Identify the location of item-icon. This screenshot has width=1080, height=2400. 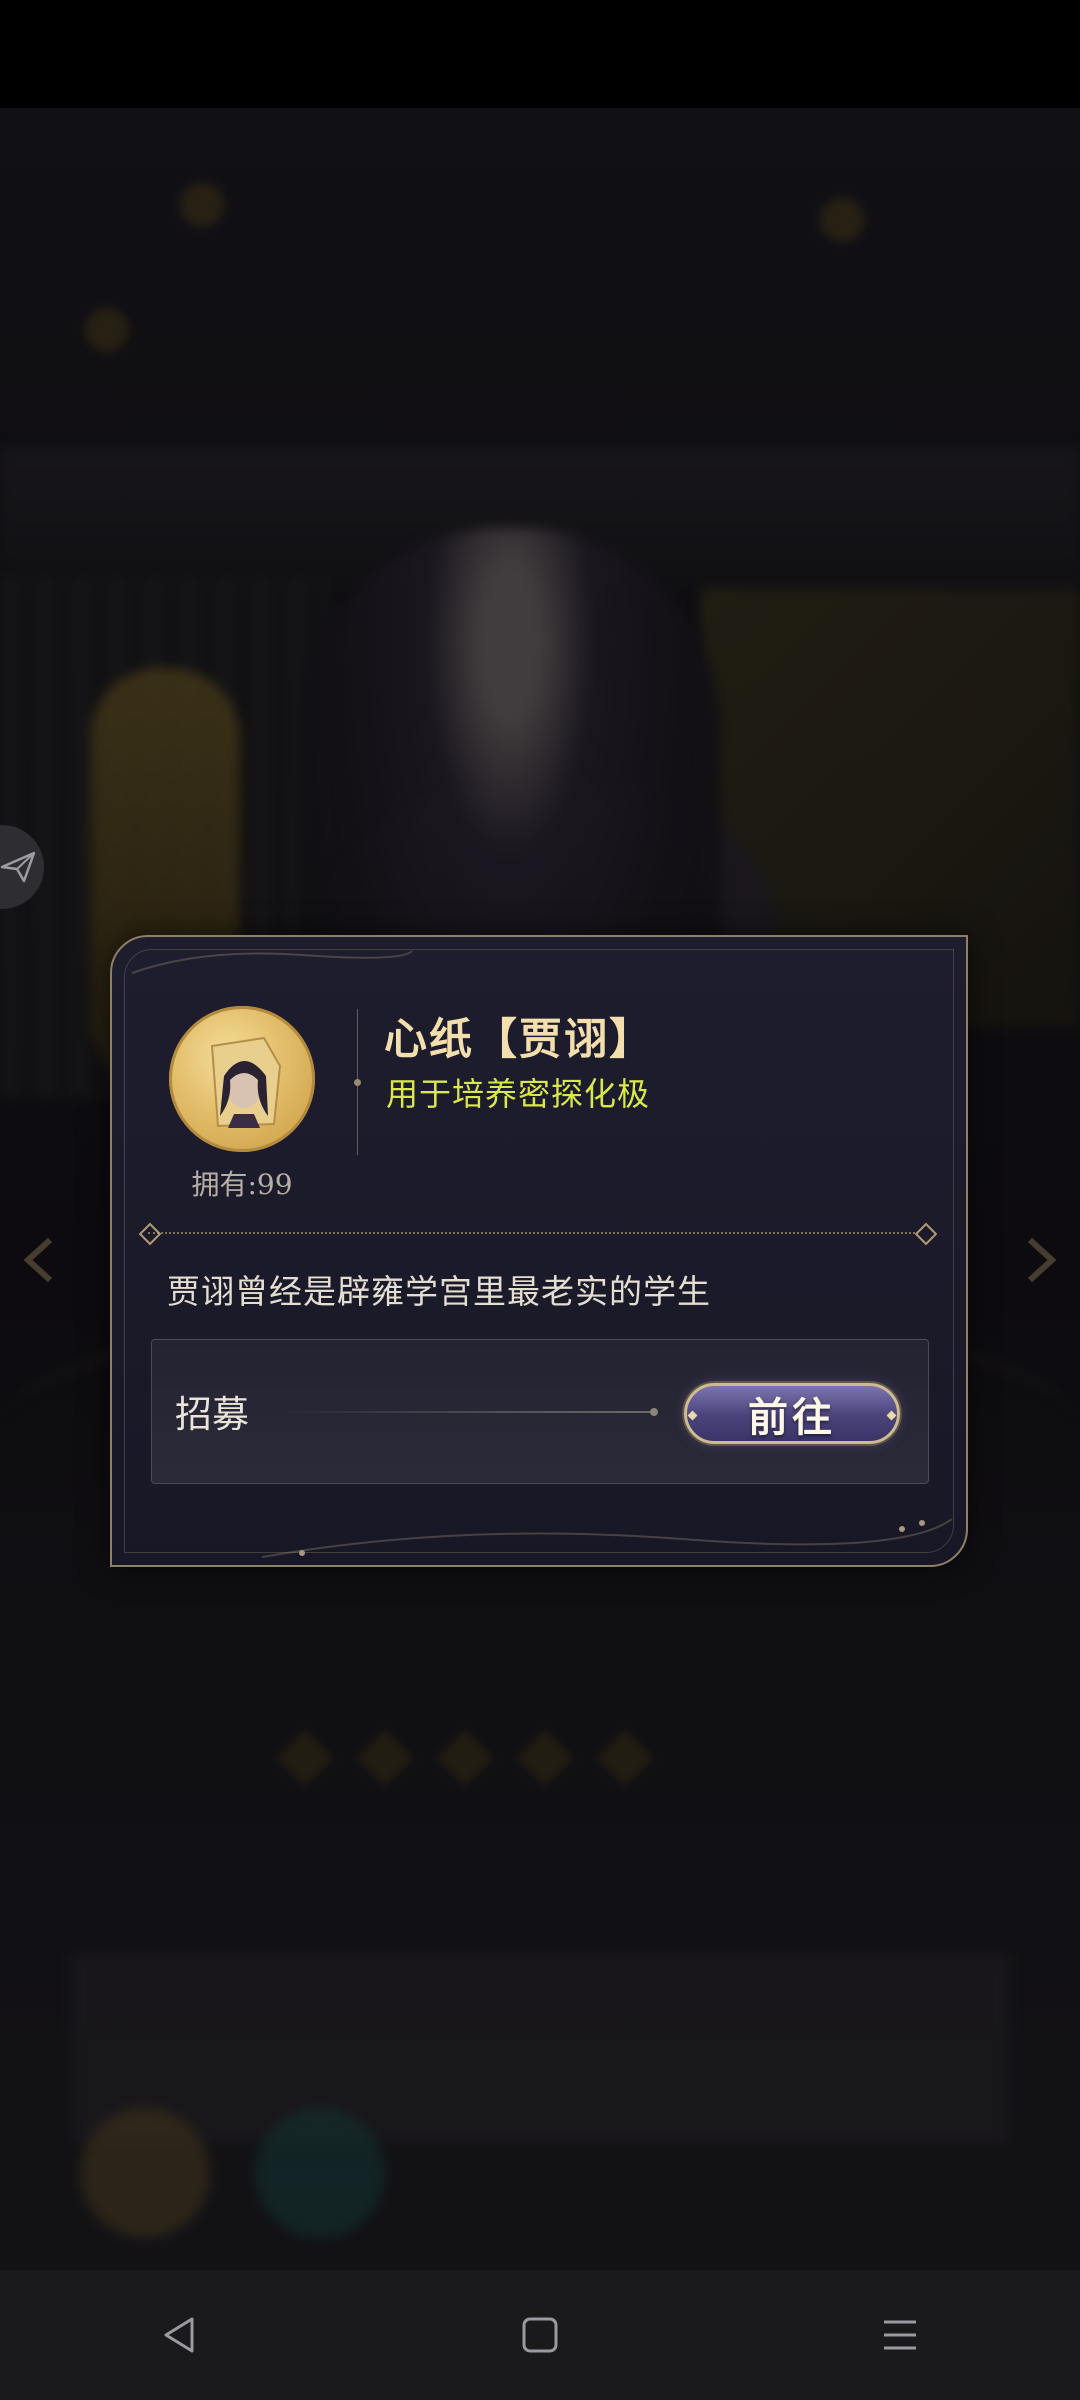
(242, 1079).